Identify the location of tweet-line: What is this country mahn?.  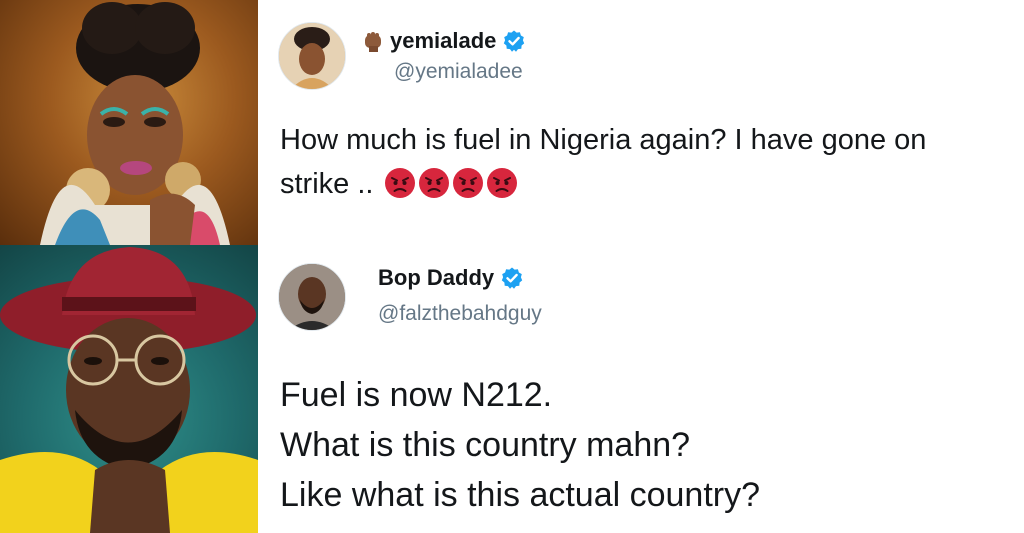
(485, 445).